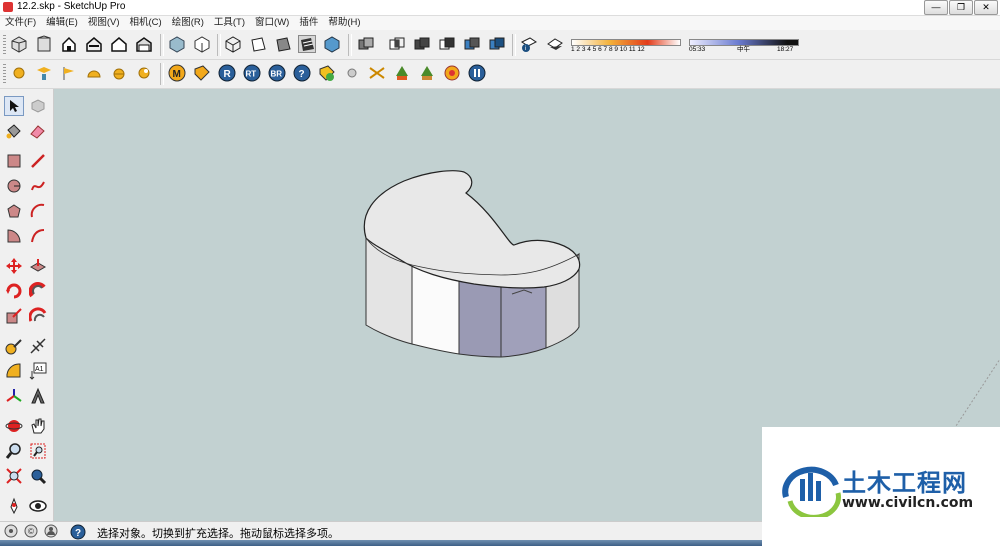  What do you see at coordinates (19, 73) in the screenshot?
I see `sphere-icon` at bounding box center [19, 73].